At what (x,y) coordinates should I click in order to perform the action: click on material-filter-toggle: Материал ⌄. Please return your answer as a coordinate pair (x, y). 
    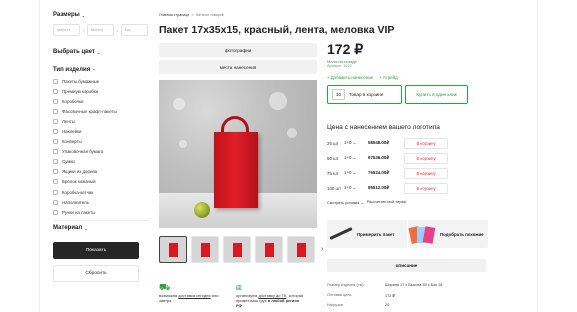
    Looking at the image, I should click on (100, 228).